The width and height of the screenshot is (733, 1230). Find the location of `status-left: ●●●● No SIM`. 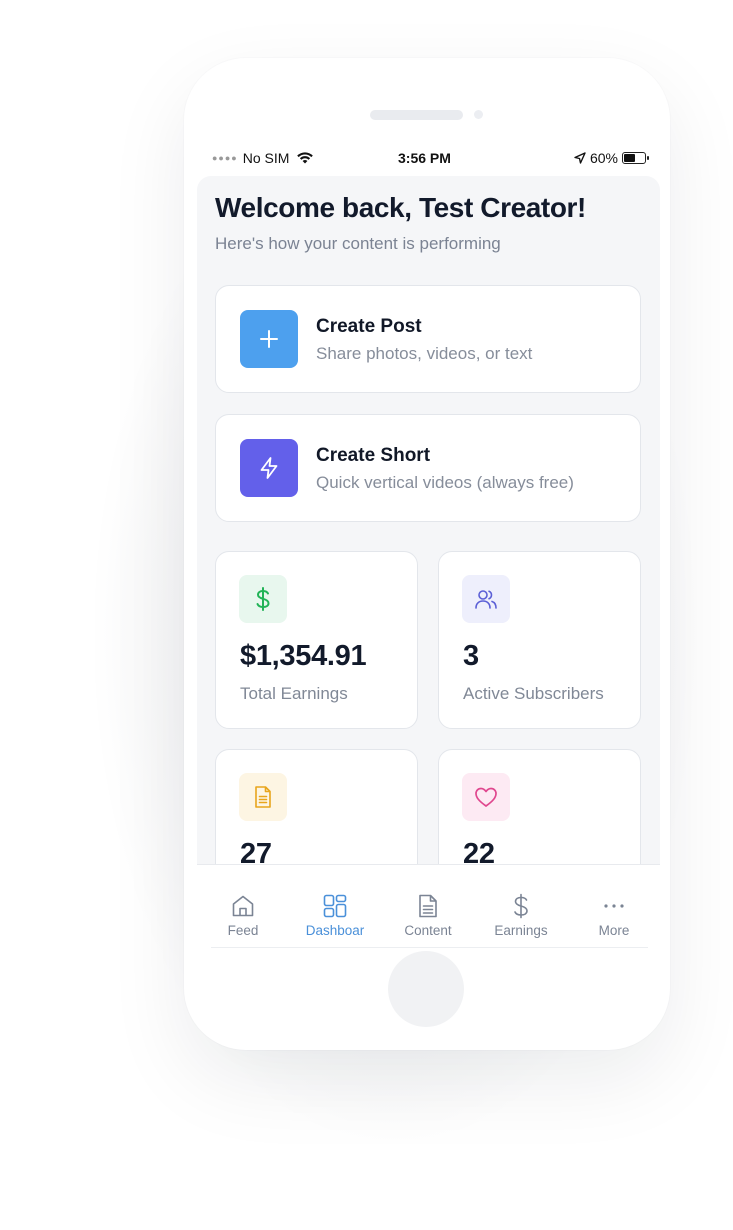

status-left: ●●●● No SIM is located at coordinates (263, 158).